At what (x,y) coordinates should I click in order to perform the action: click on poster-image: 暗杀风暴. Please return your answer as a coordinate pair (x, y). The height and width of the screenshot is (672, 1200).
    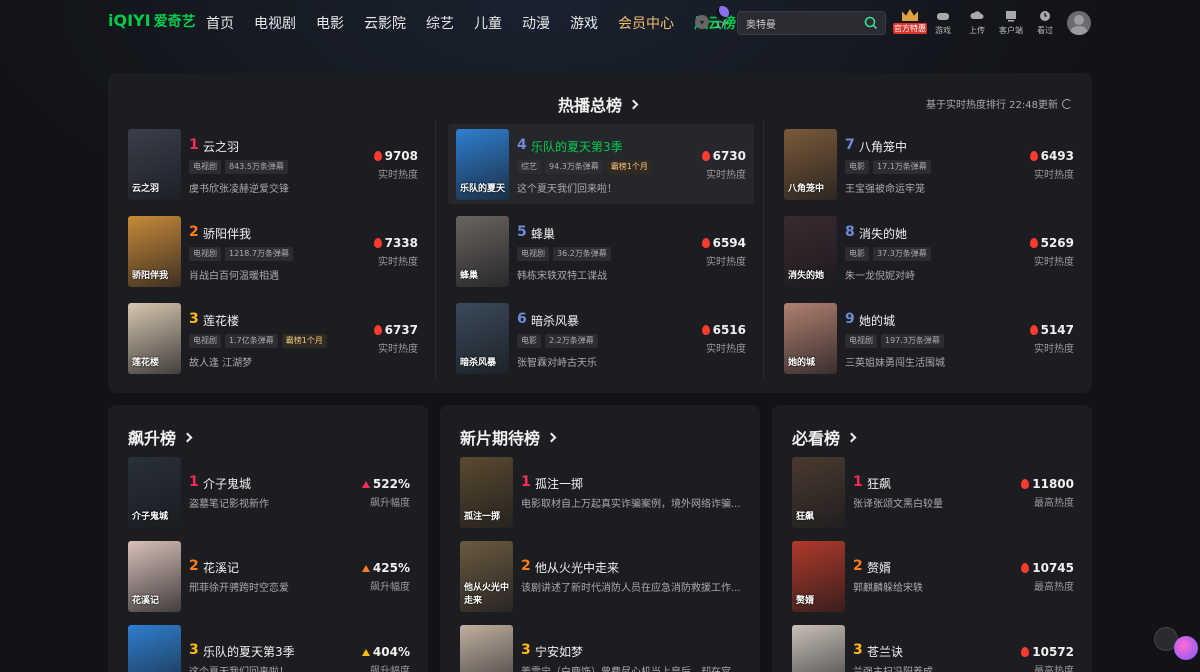
    Looking at the image, I should click on (482, 338).